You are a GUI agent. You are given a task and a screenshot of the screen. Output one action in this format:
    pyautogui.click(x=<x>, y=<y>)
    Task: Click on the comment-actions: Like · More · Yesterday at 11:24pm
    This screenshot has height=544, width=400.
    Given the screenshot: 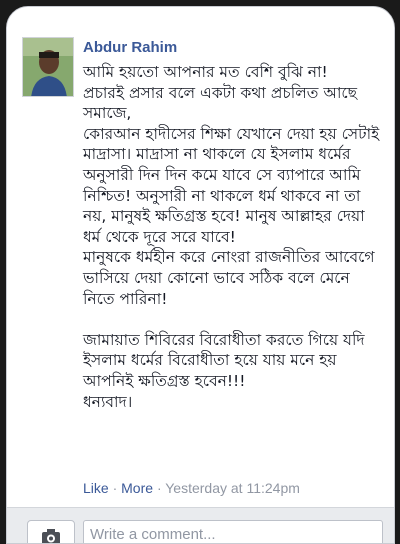 What is the action you would take?
    pyautogui.click(x=191, y=488)
    